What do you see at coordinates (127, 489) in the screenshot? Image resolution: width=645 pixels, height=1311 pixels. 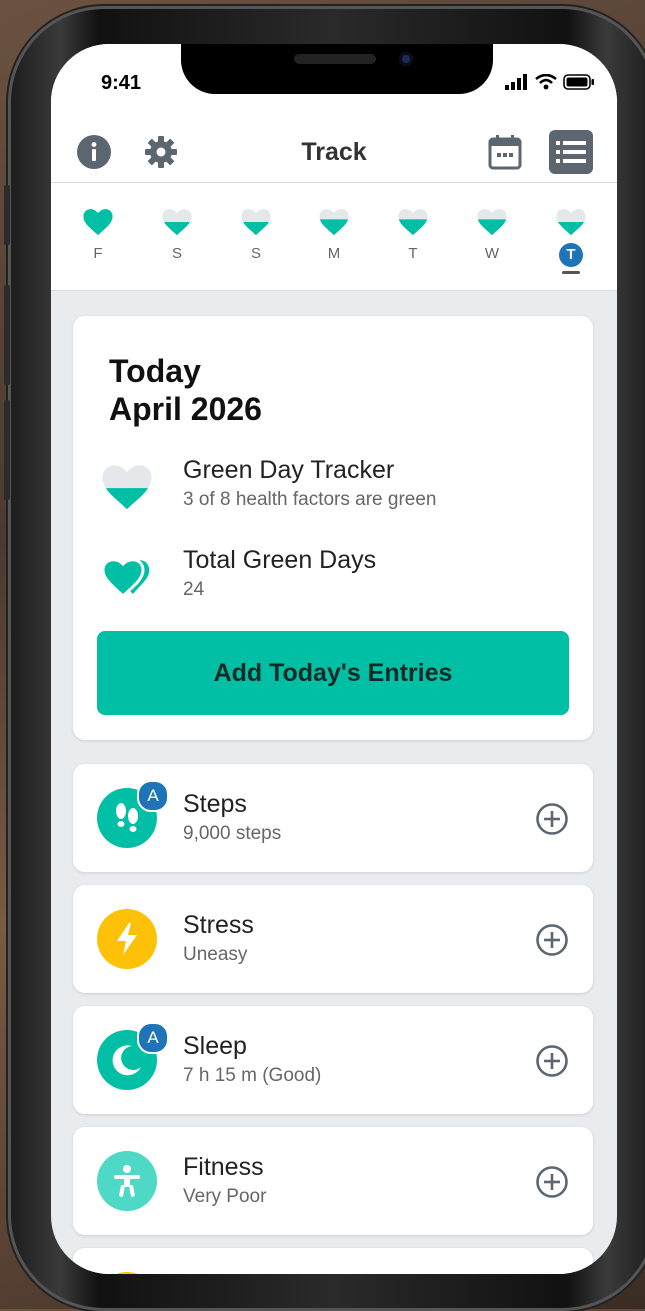 I see `heart-progress-icon` at bounding box center [127, 489].